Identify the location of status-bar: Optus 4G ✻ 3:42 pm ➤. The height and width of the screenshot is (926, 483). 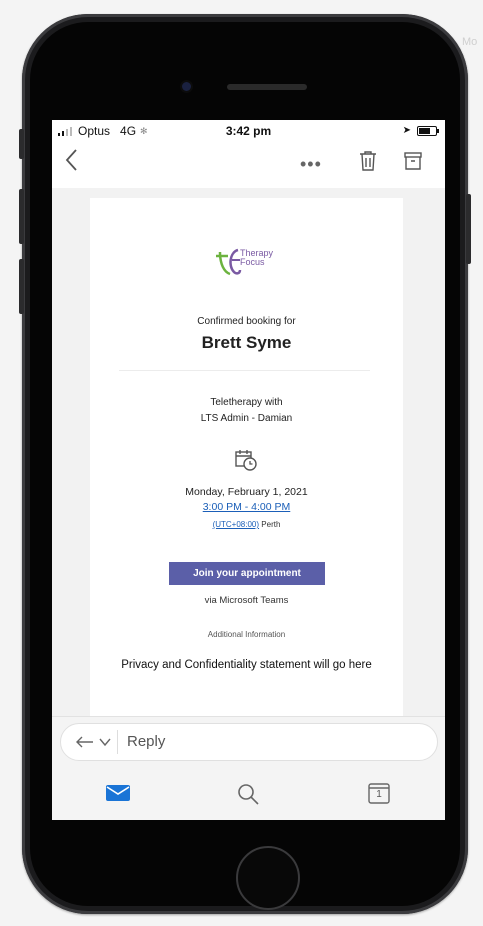
(248, 131).